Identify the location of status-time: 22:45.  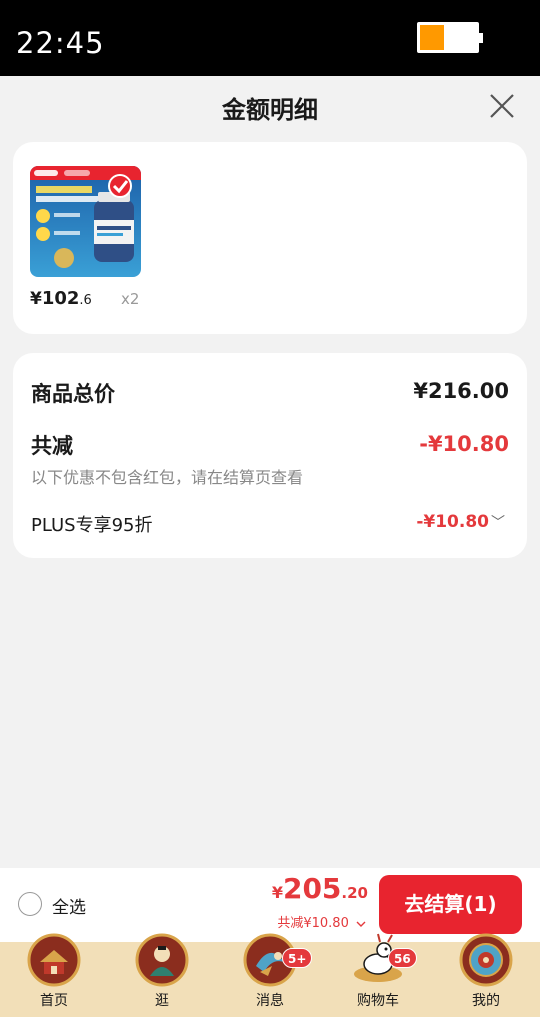
(60, 43).